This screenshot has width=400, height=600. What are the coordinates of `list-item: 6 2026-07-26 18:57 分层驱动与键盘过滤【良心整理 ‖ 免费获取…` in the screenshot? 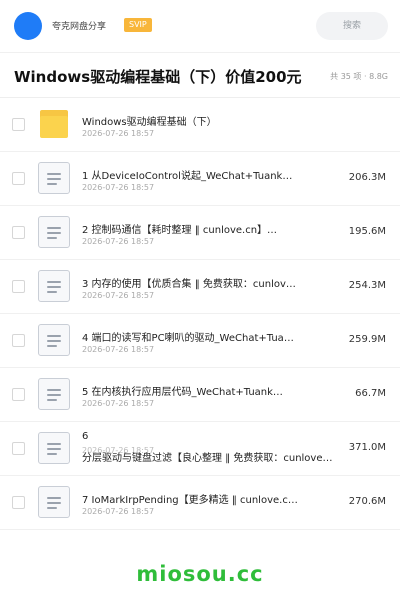 It's located at (200, 449).